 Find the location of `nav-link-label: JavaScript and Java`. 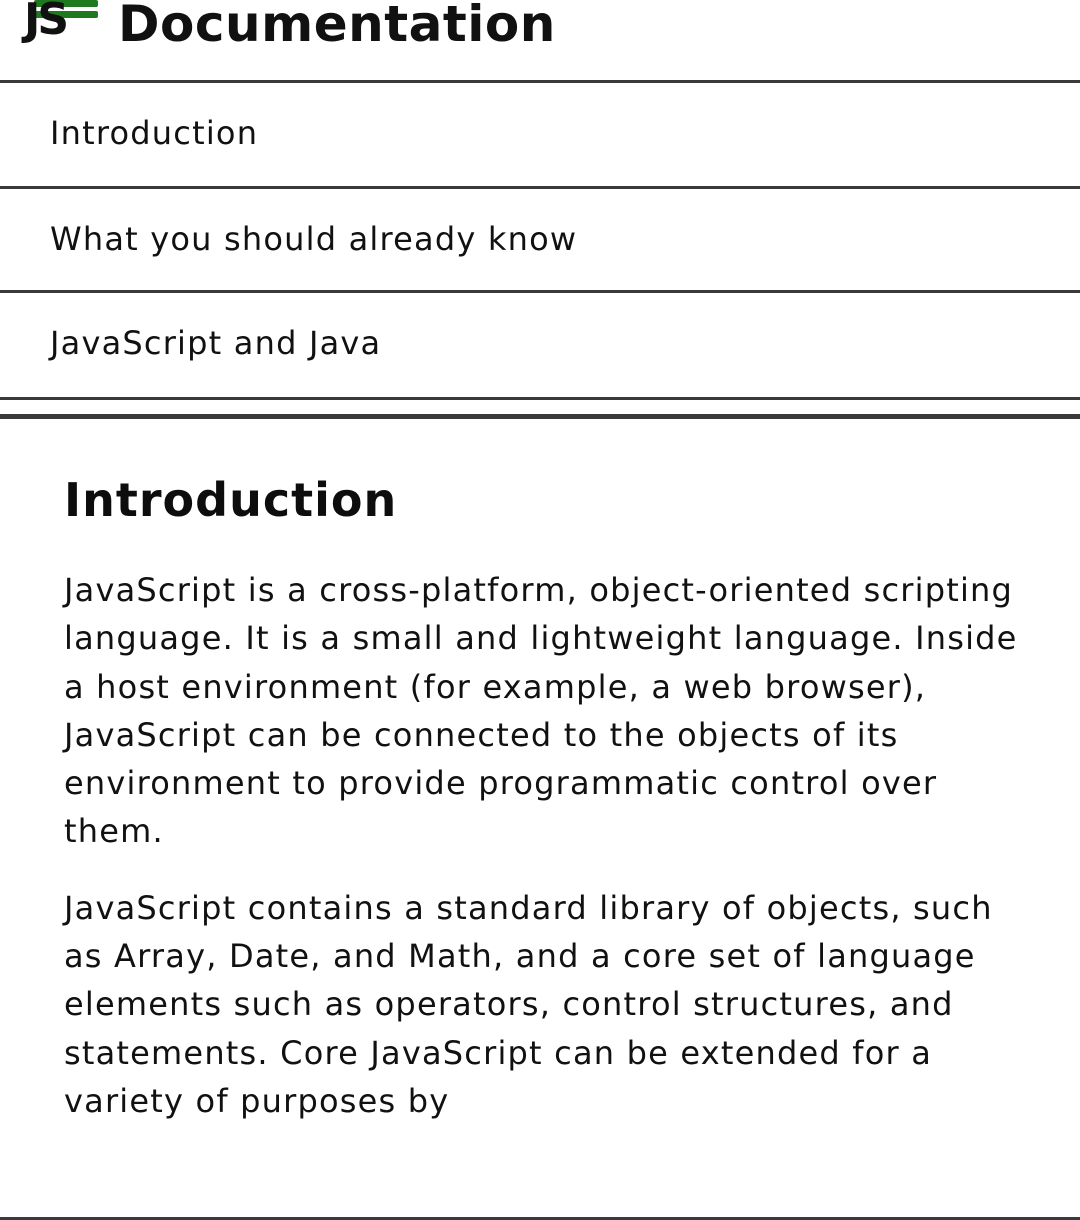

nav-link-label: JavaScript and Java is located at coordinates (215, 343).